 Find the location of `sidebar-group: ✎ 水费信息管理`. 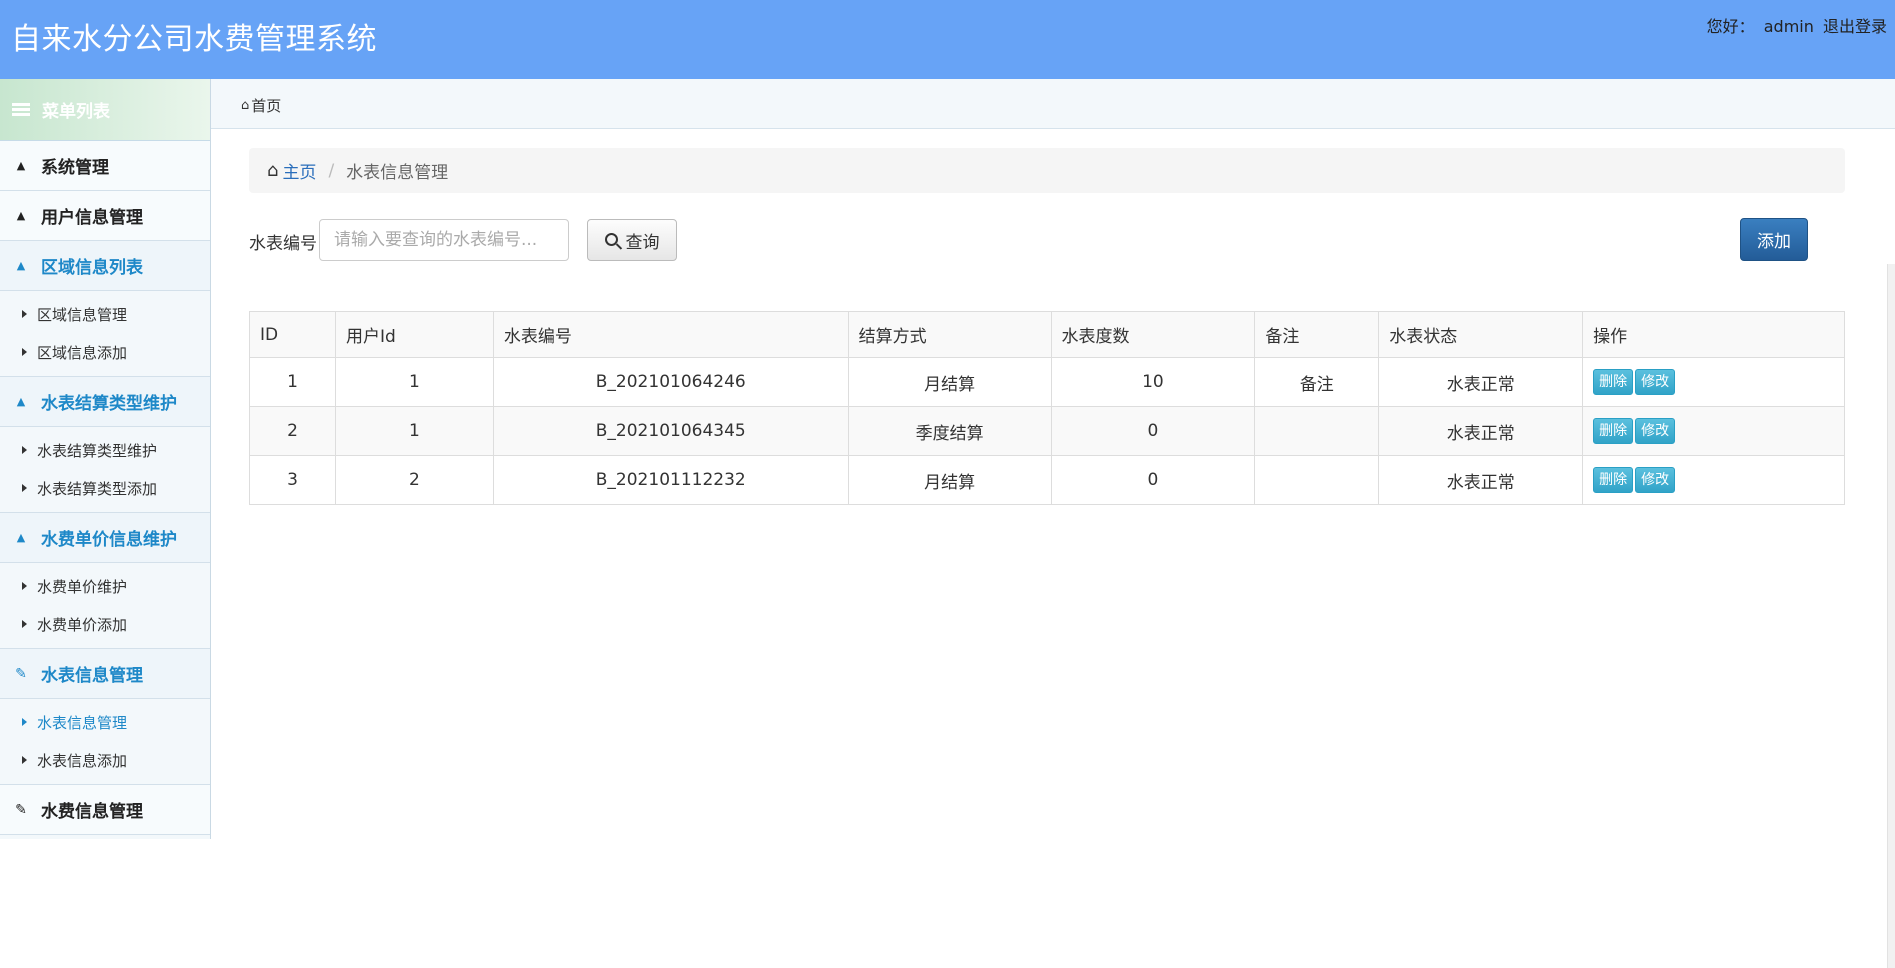

sidebar-group: ✎ 水费信息管理 is located at coordinates (105, 810).